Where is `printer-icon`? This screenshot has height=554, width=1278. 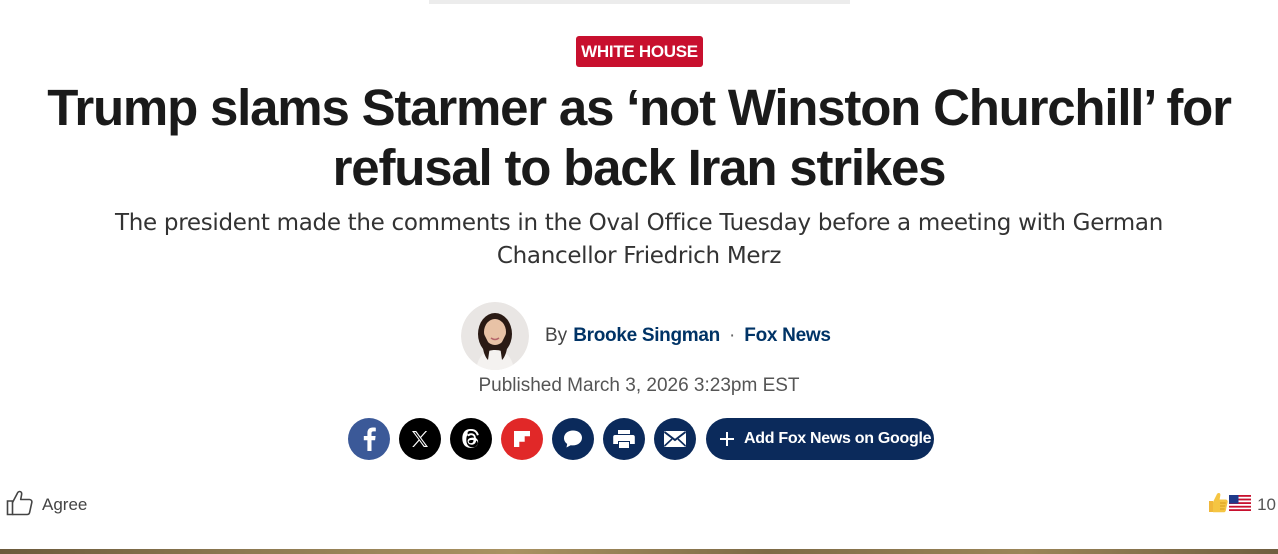 printer-icon is located at coordinates (624, 439).